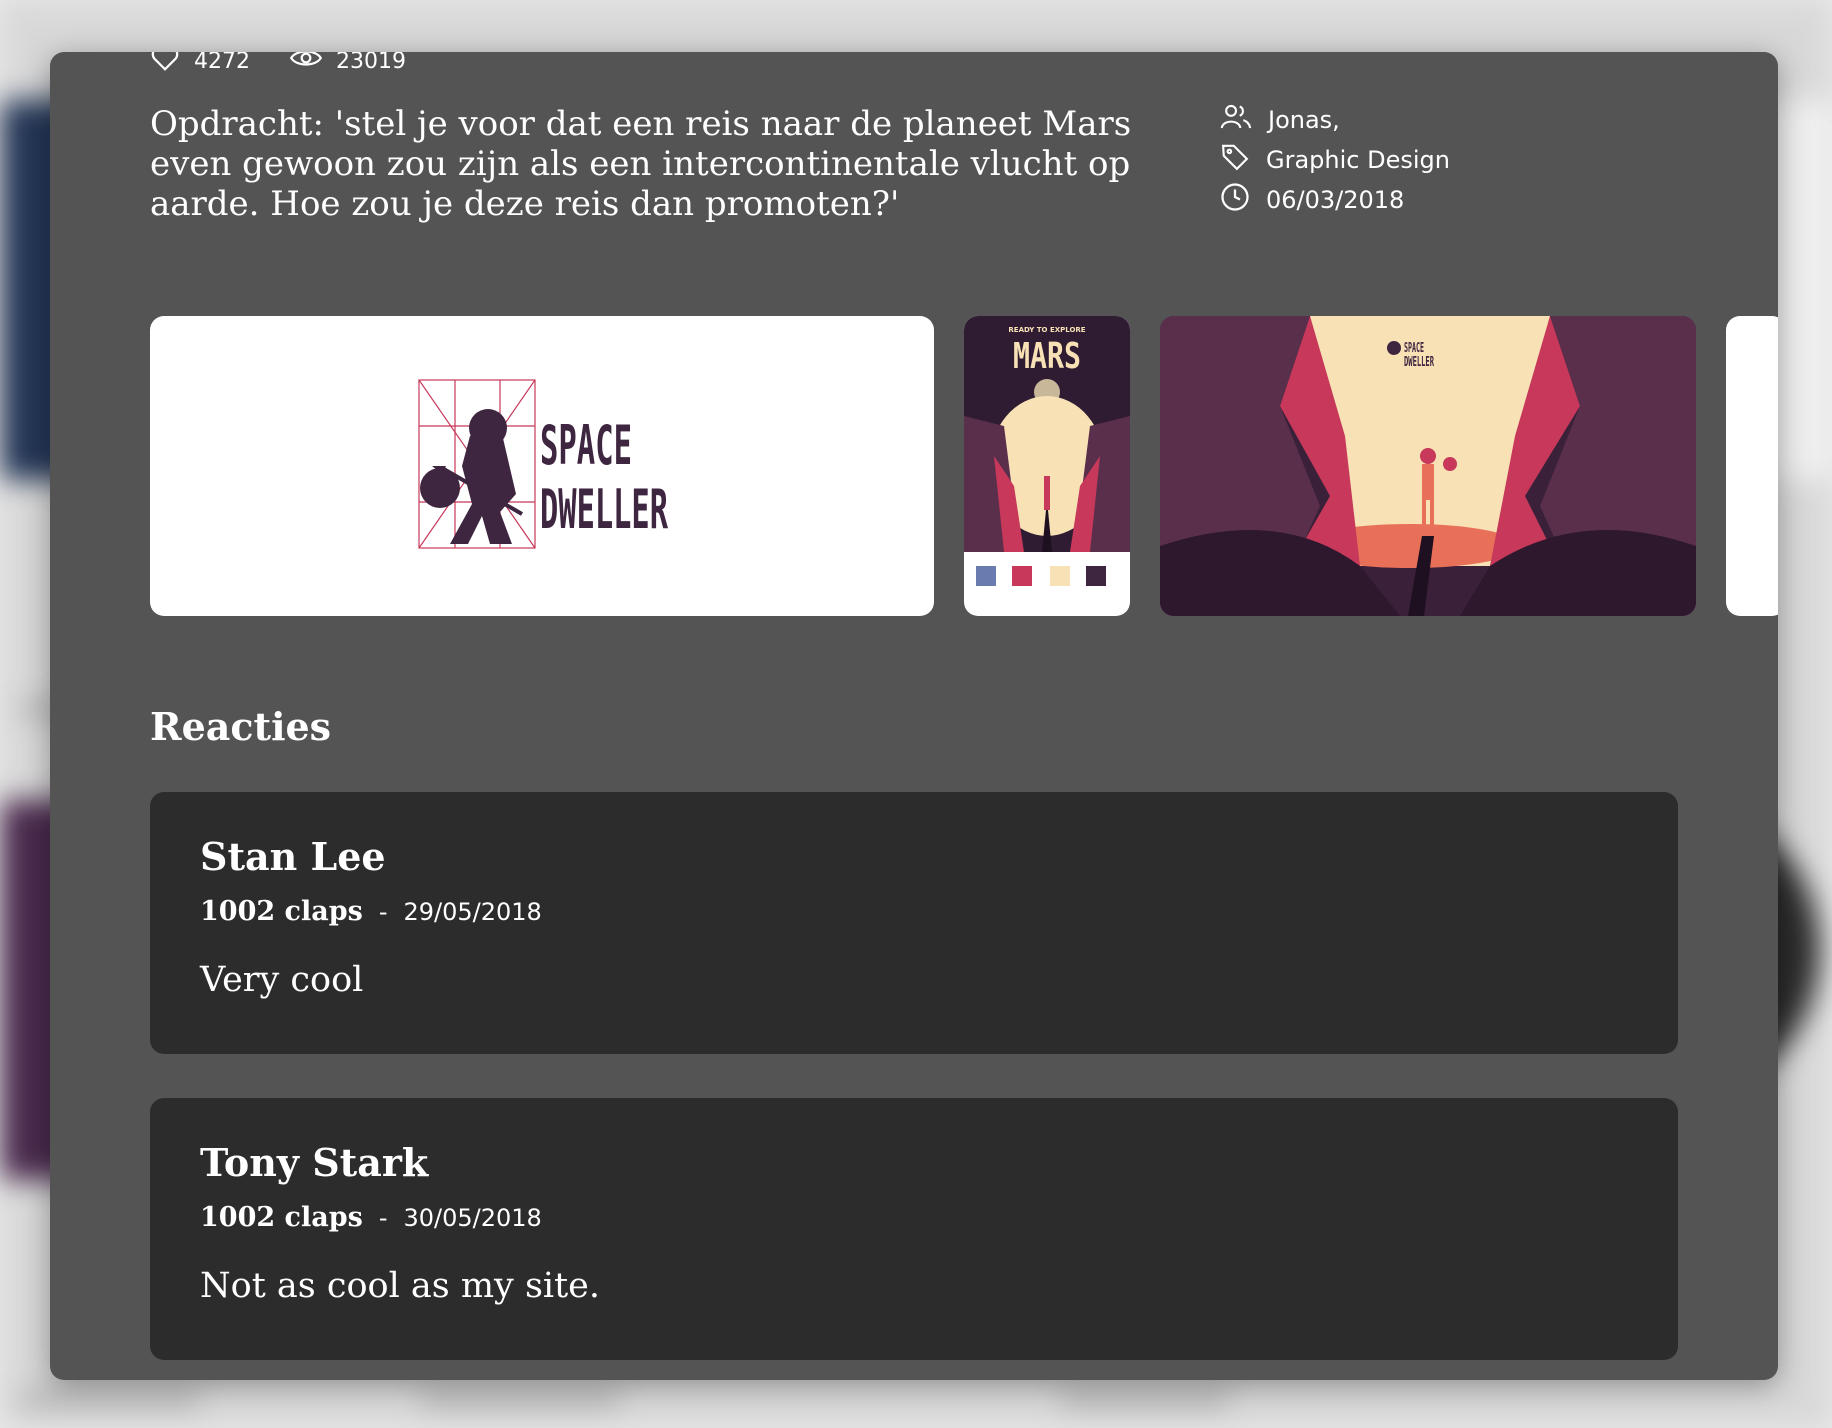 The height and width of the screenshot is (1428, 1832). I want to click on gallery-image-poster: READY TO EXPLORE MARS, so click(1047, 466).